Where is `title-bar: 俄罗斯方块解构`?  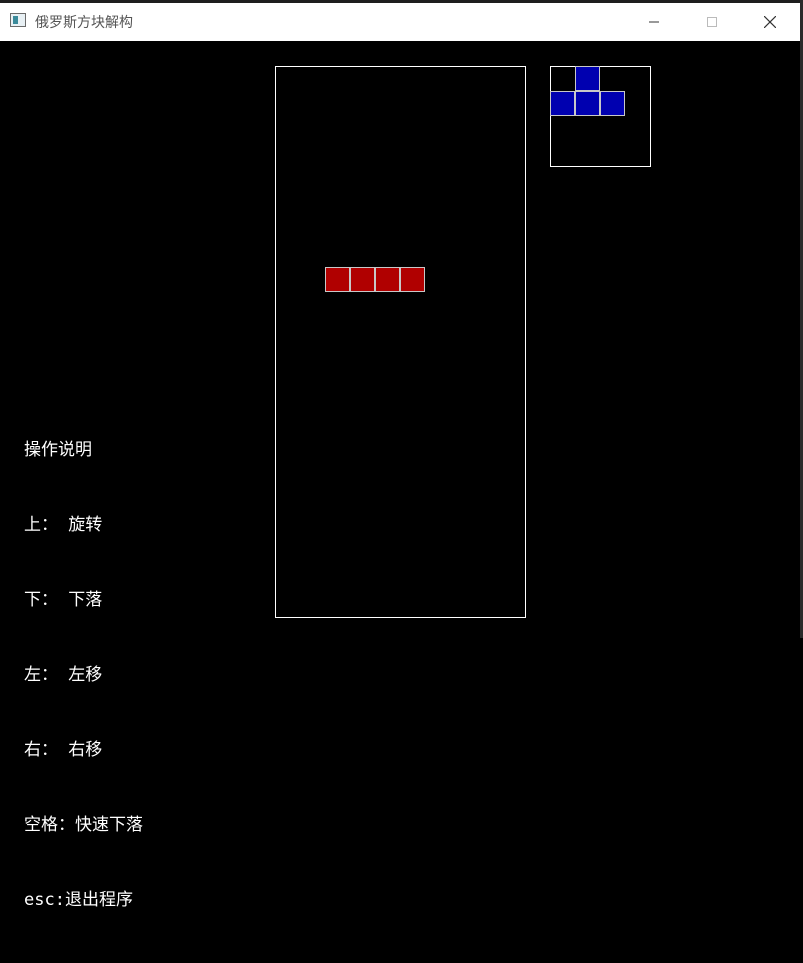 title-bar: 俄罗斯方块解构 is located at coordinates (400, 22).